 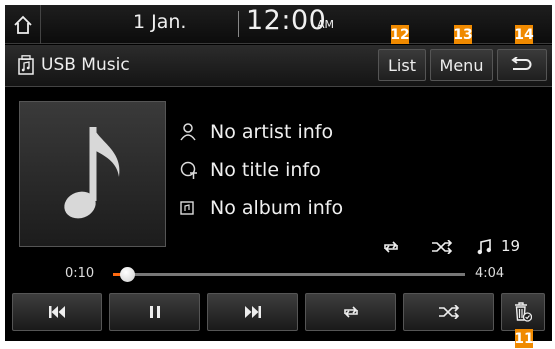 What do you see at coordinates (286, 20) in the screenshot?
I see `clock-time: 12:00` at bounding box center [286, 20].